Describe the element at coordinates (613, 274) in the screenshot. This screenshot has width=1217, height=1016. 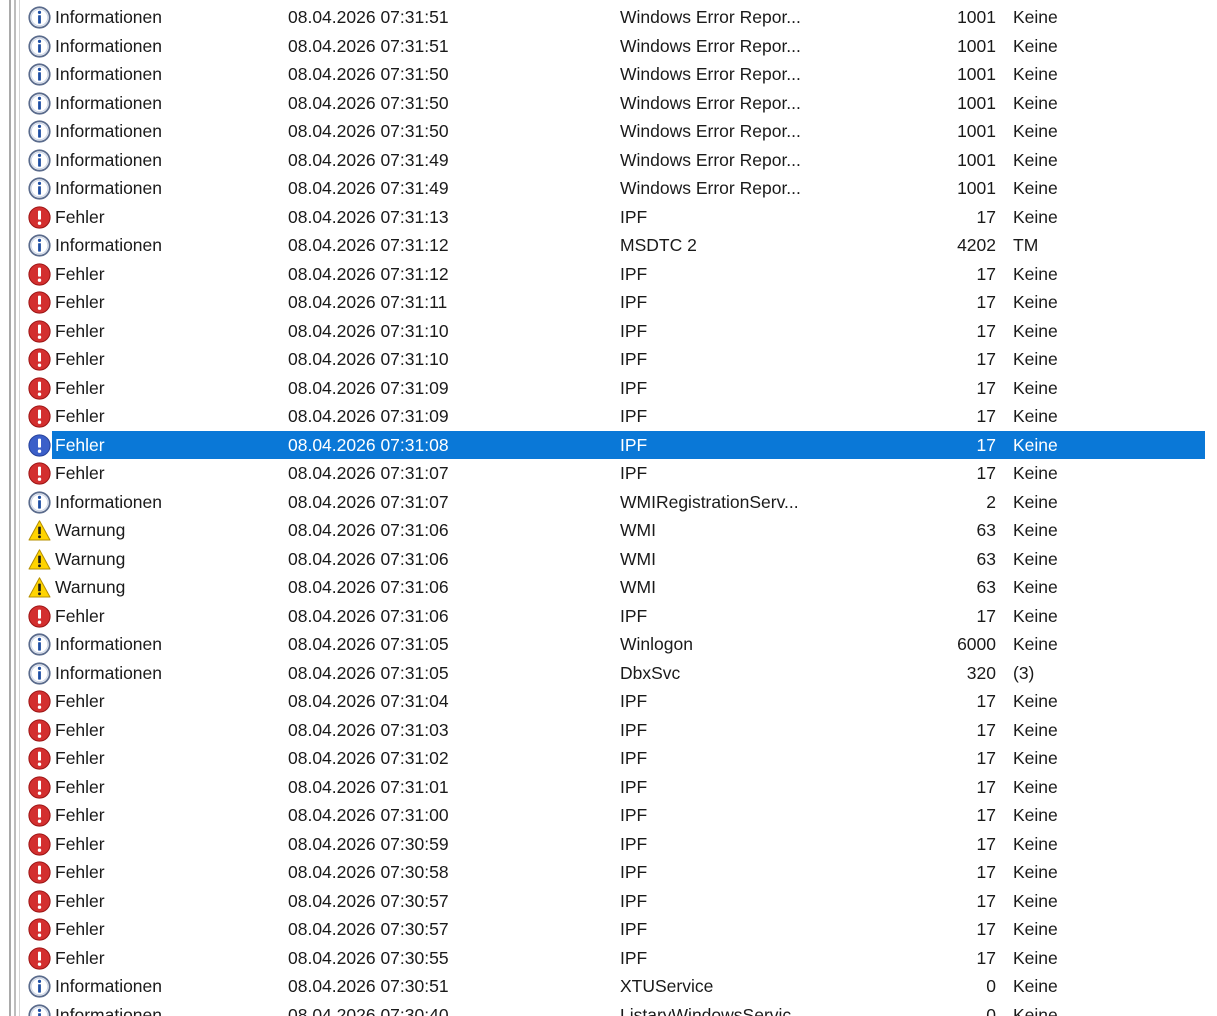
I see `table-row: Fehler 08.04.2026 07:31:12 IPF 17 Keine` at that location.